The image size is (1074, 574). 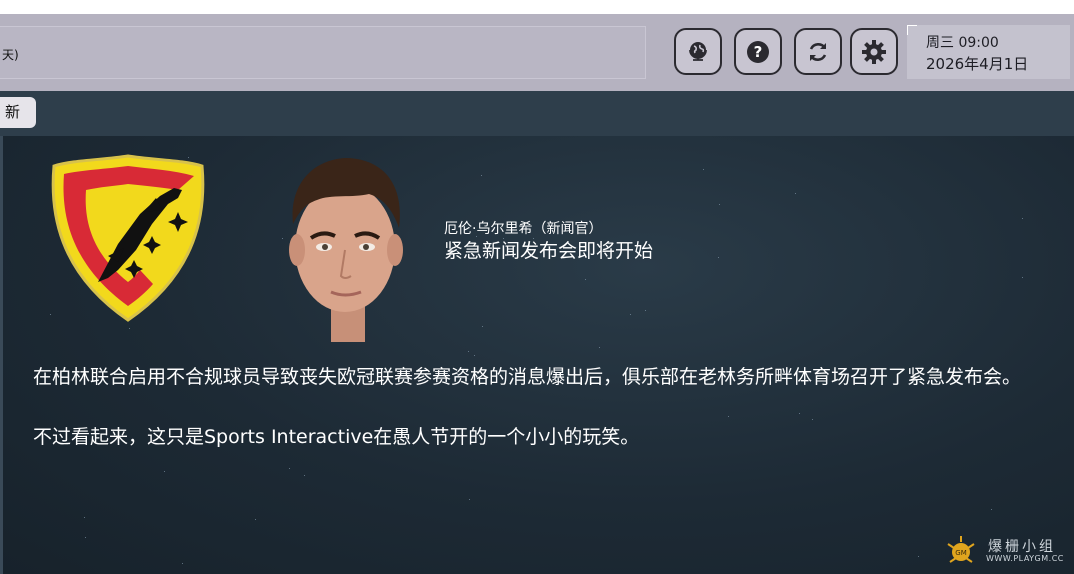 What do you see at coordinates (10, 55) in the screenshot?
I see `page-title-fragment: 天)` at bounding box center [10, 55].